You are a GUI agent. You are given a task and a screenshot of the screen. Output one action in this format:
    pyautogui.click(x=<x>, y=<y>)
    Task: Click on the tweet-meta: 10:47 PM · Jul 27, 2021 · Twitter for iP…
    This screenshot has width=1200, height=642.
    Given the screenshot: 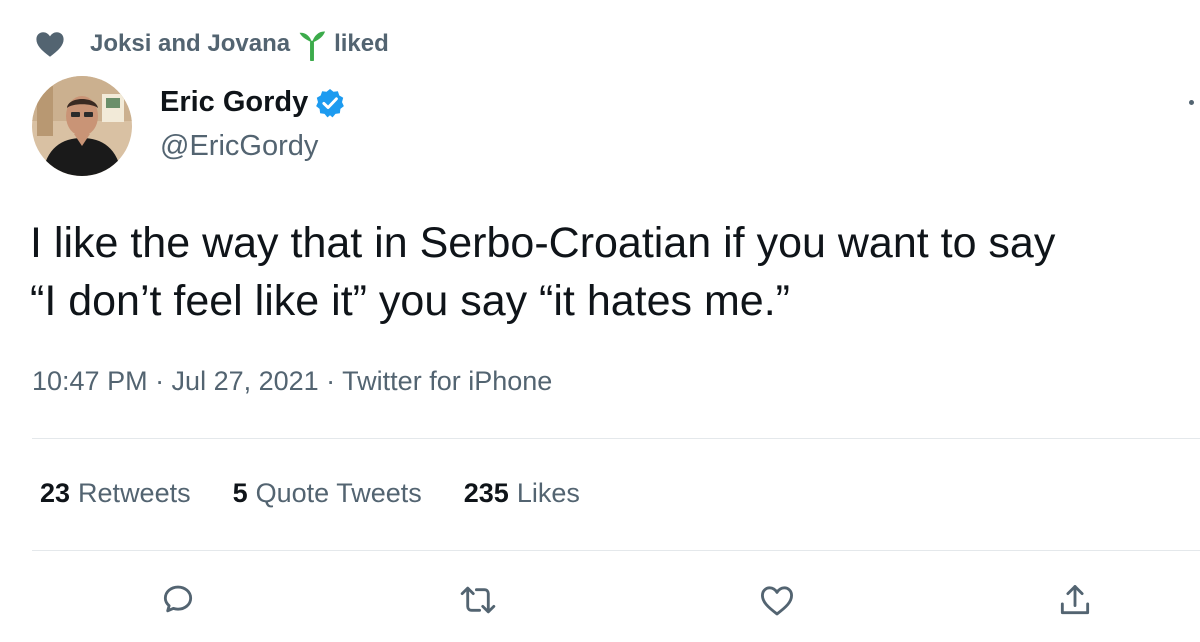 What is the action you would take?
    pyautogui.click(x=292, y=381)
    